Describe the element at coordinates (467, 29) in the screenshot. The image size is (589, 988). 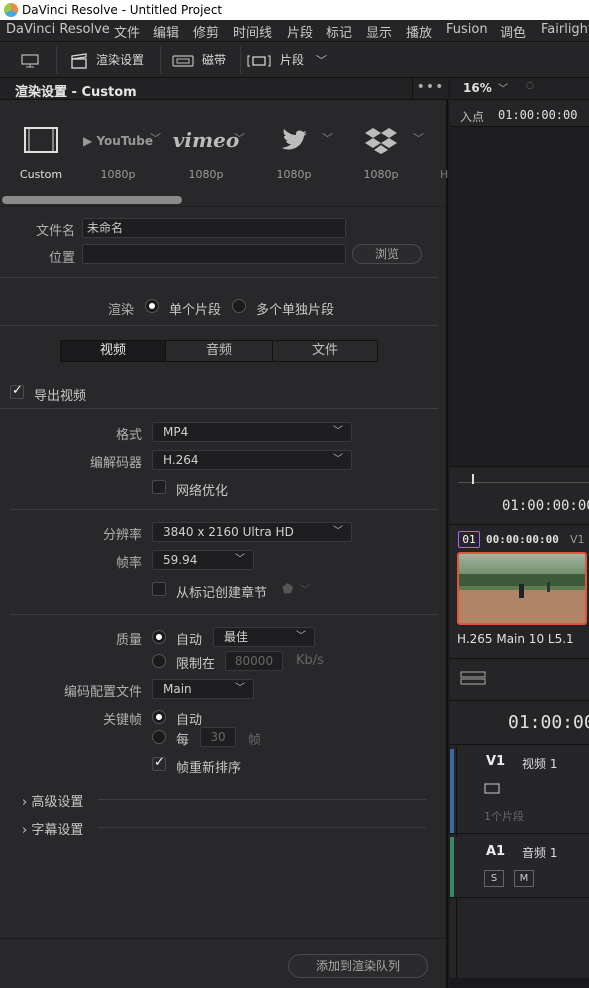
I see `menu-fusion: Fusion` at that location.